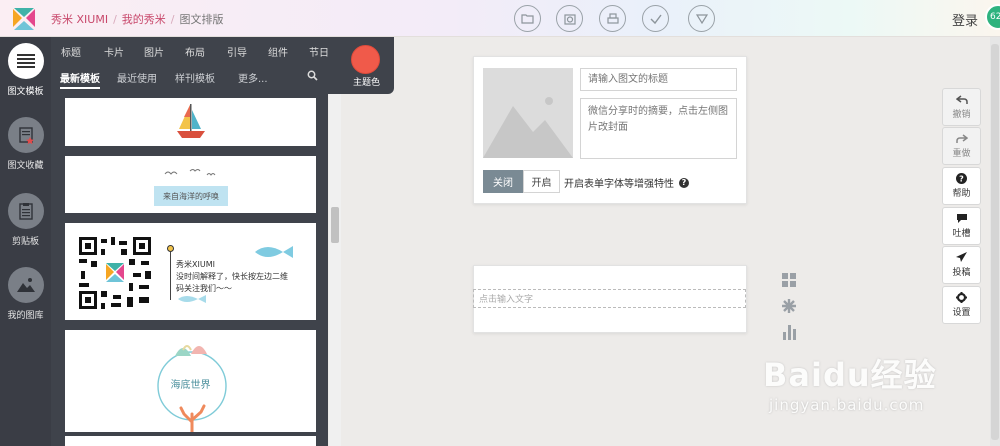  What do you see at coordinates (609, 298) in the screenshot?
I see `text-input-block: 点击输入文字` at bounding box center [609, 298].